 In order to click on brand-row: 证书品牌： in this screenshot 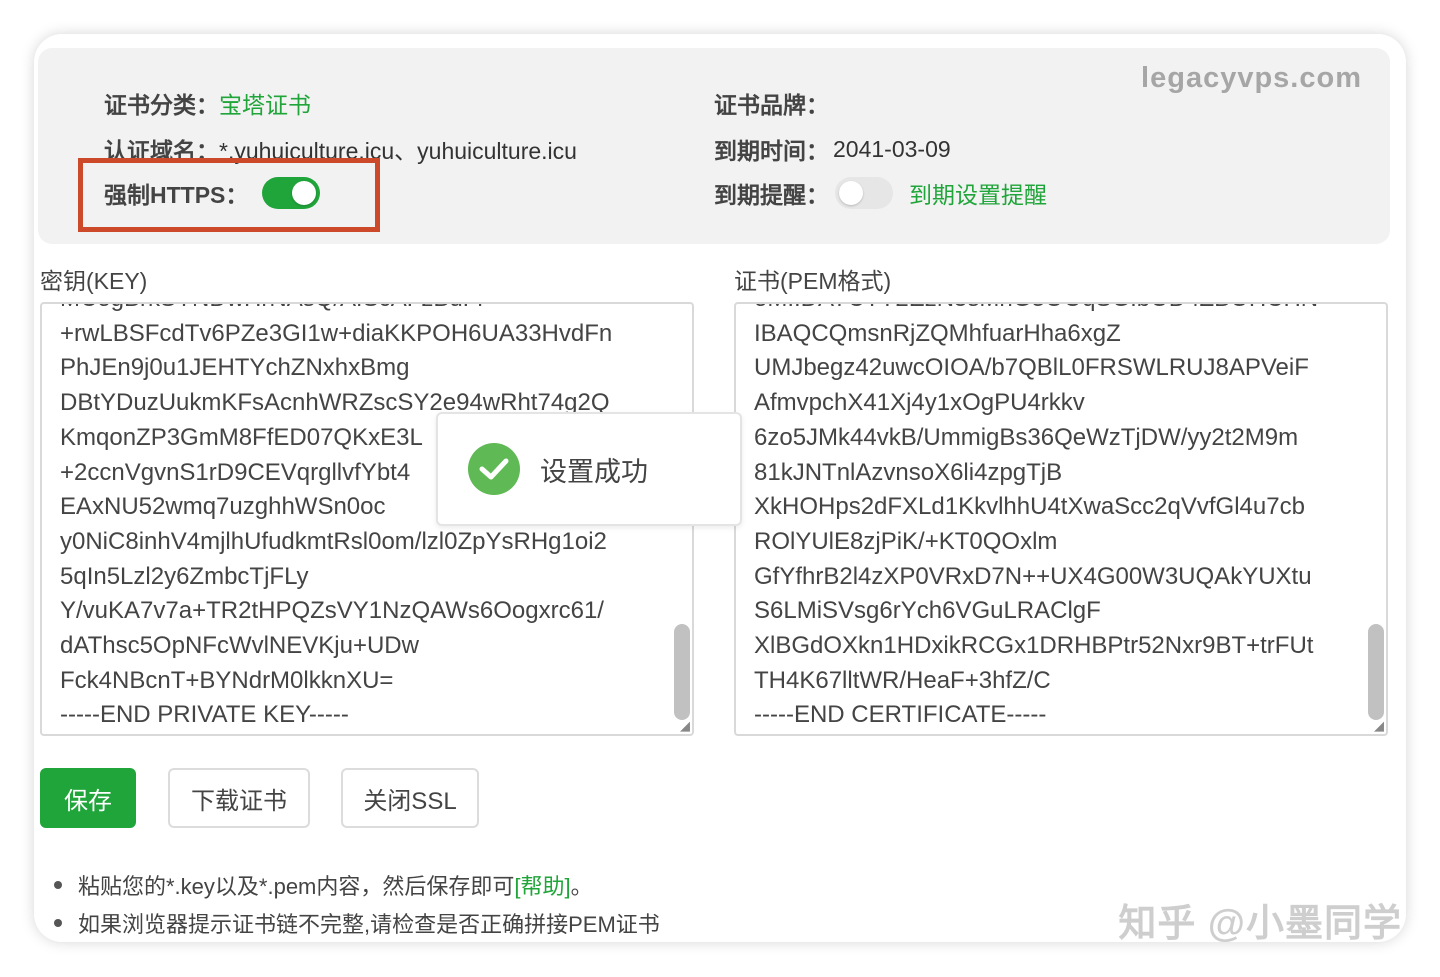, I will do `click(771, 103)`.